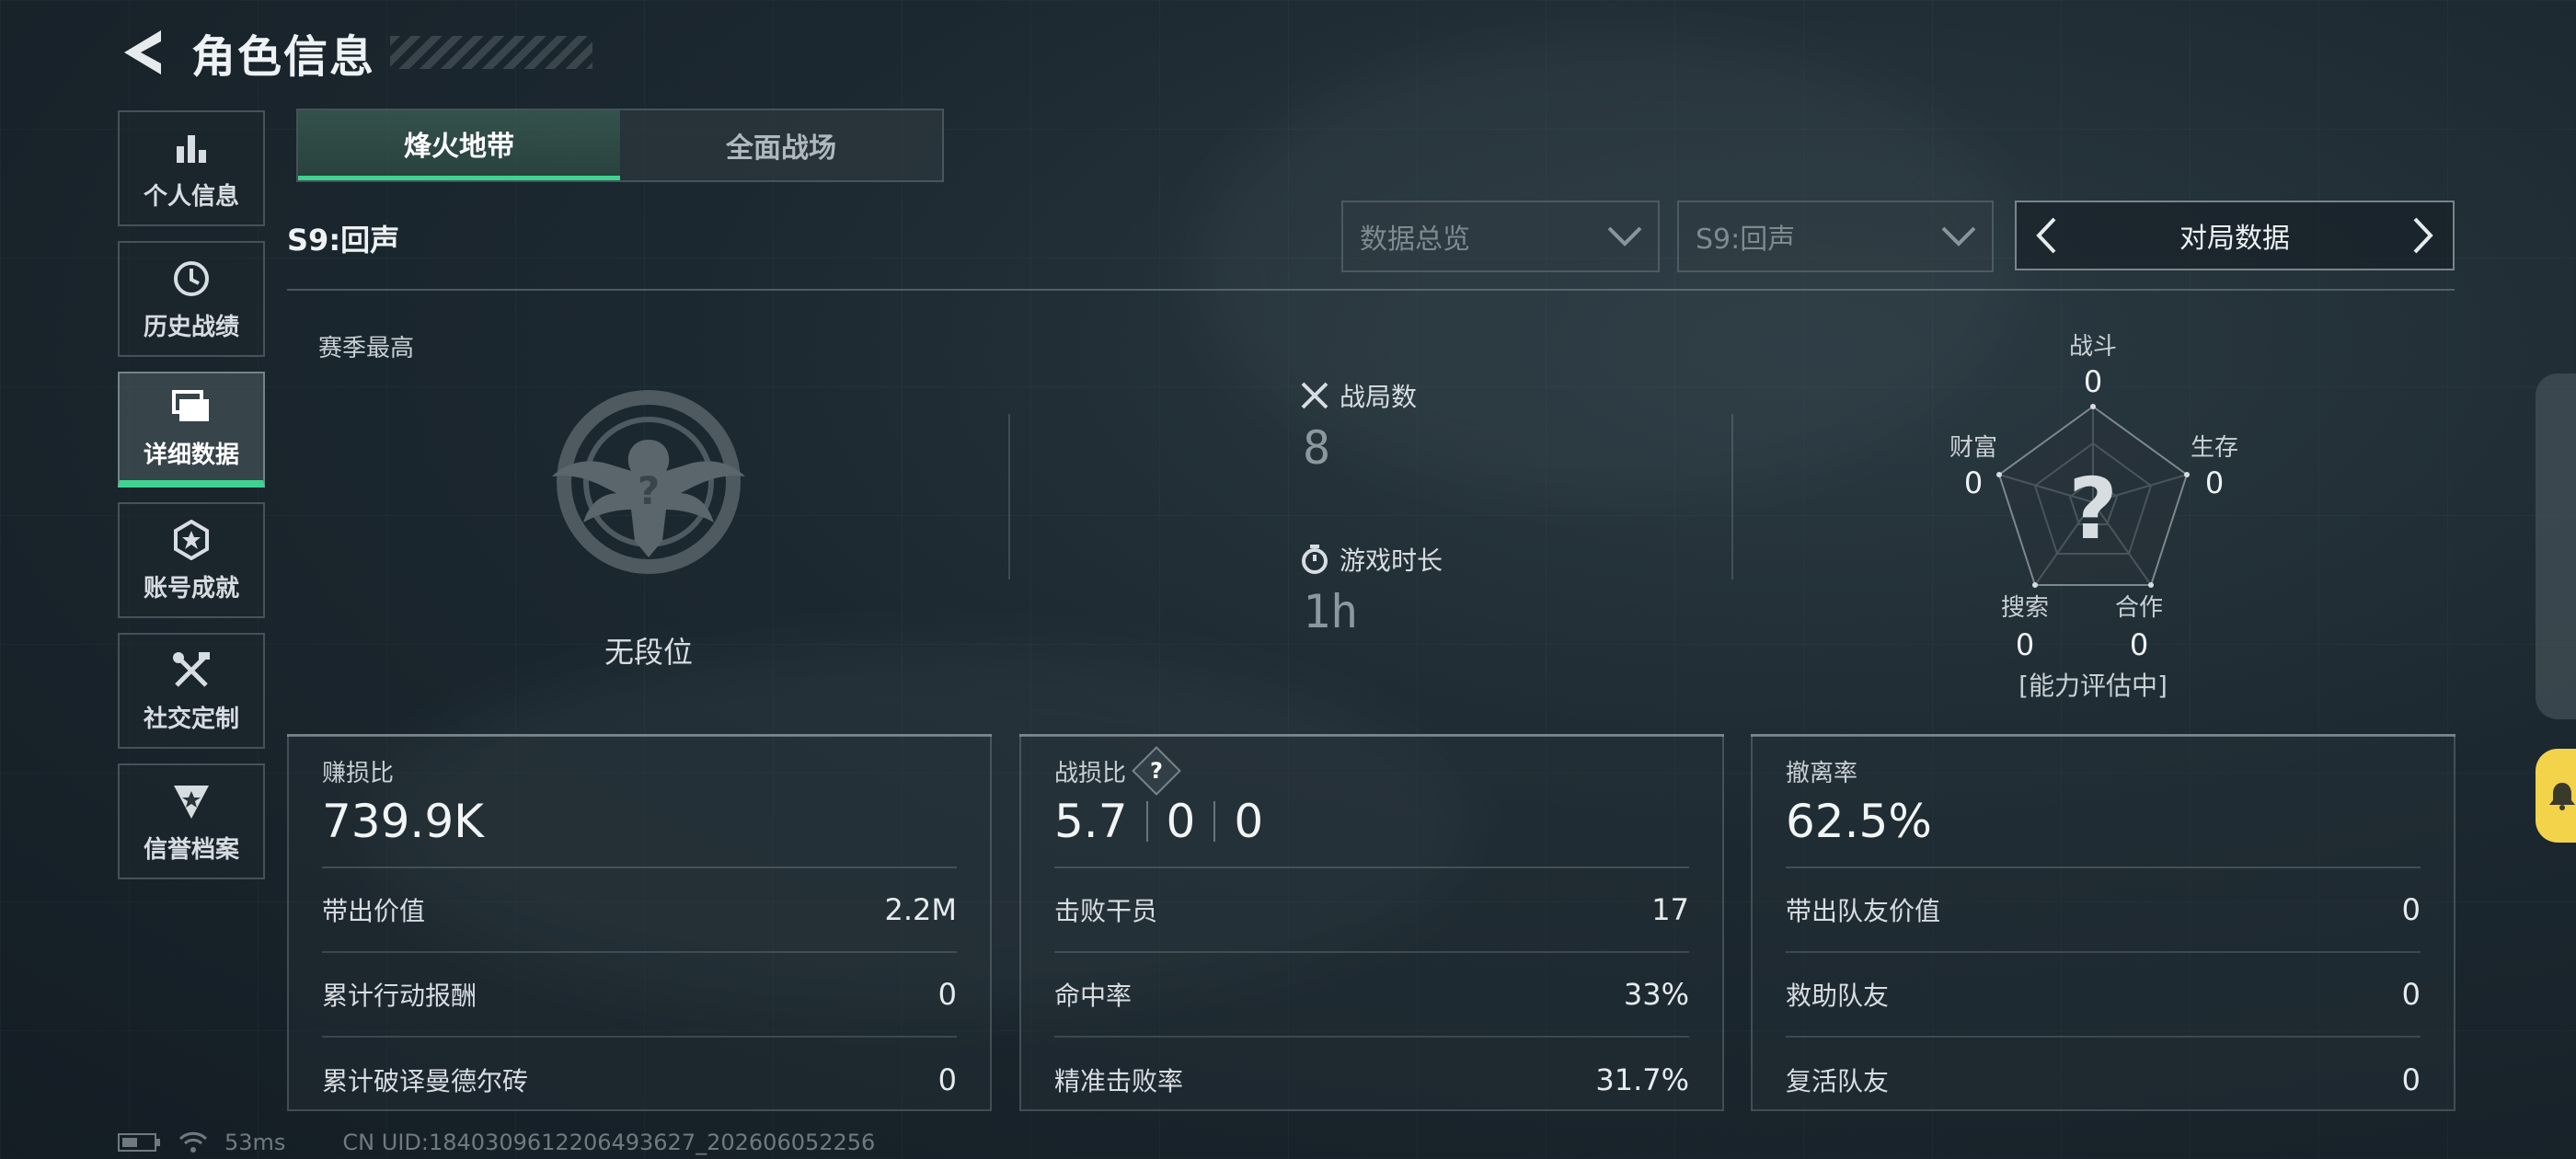 The width and height of the screenshot is (2576, 1159). I want to click on card-title: 赚损比, so click(358, 773).